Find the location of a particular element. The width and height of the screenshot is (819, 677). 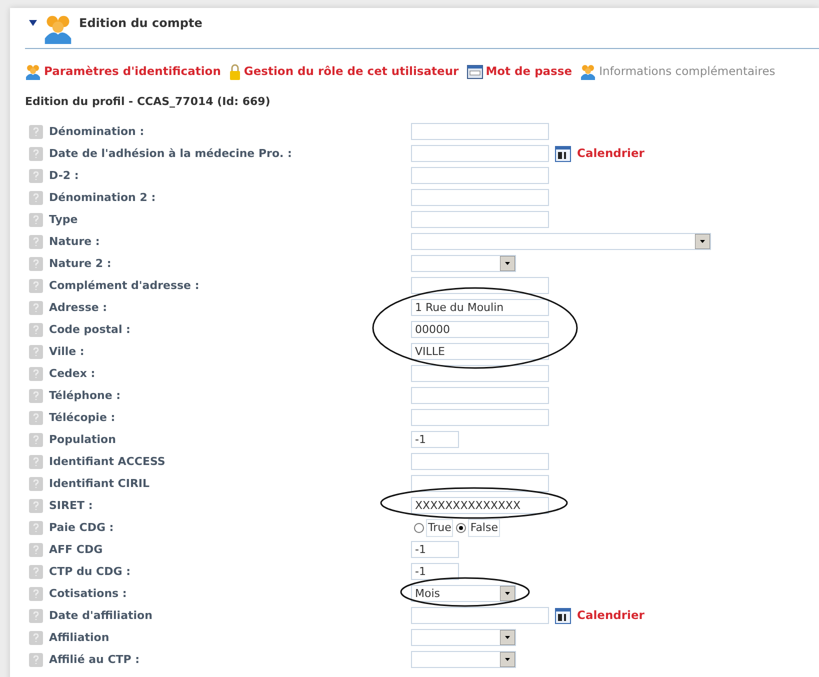

profile-heading: Edition du profil - CCAS_77014 (Id: 669) is located at coordinates (148, 102).